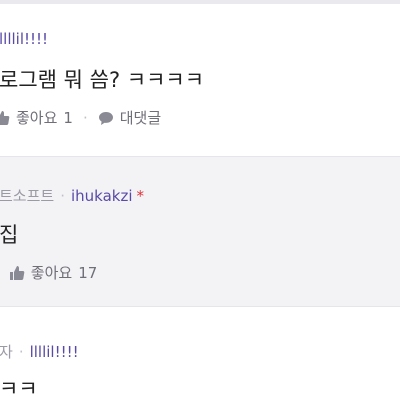  Describe the element at coordinates (102, 196) in the screenshot. I see `author-nickname: ihukakzi` at that location.